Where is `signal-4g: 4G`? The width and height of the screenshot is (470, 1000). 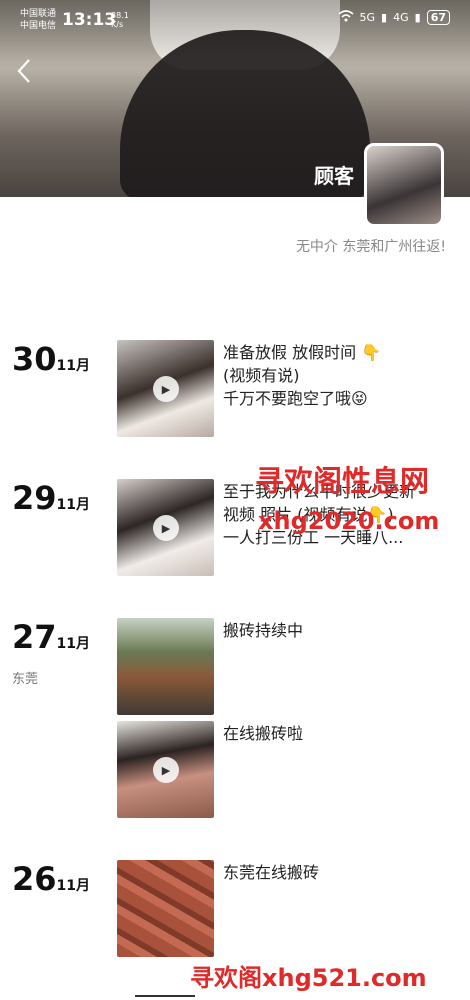
signal-4g: 4G is located at coordinates (401, 17).